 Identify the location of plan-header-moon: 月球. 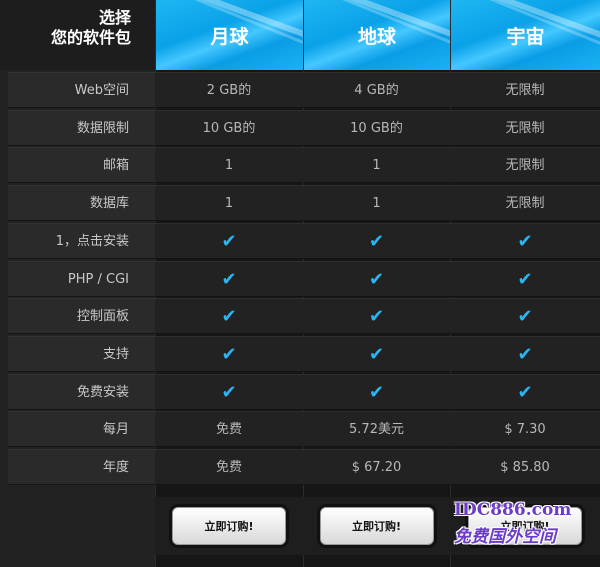
(229, 35).